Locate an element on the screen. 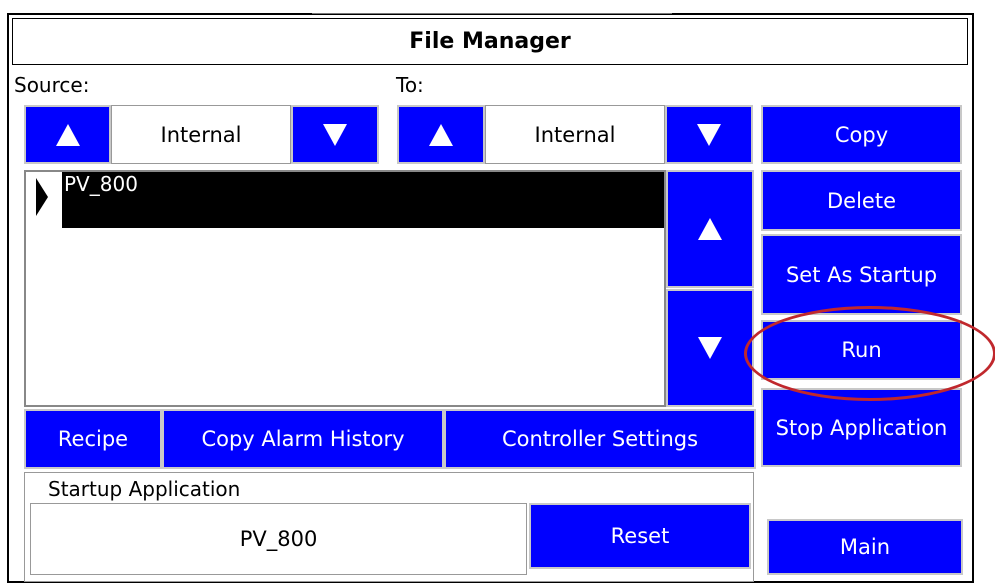 The image size is (995, 583). window-title: File Manager is located at coordinates (490, 41).